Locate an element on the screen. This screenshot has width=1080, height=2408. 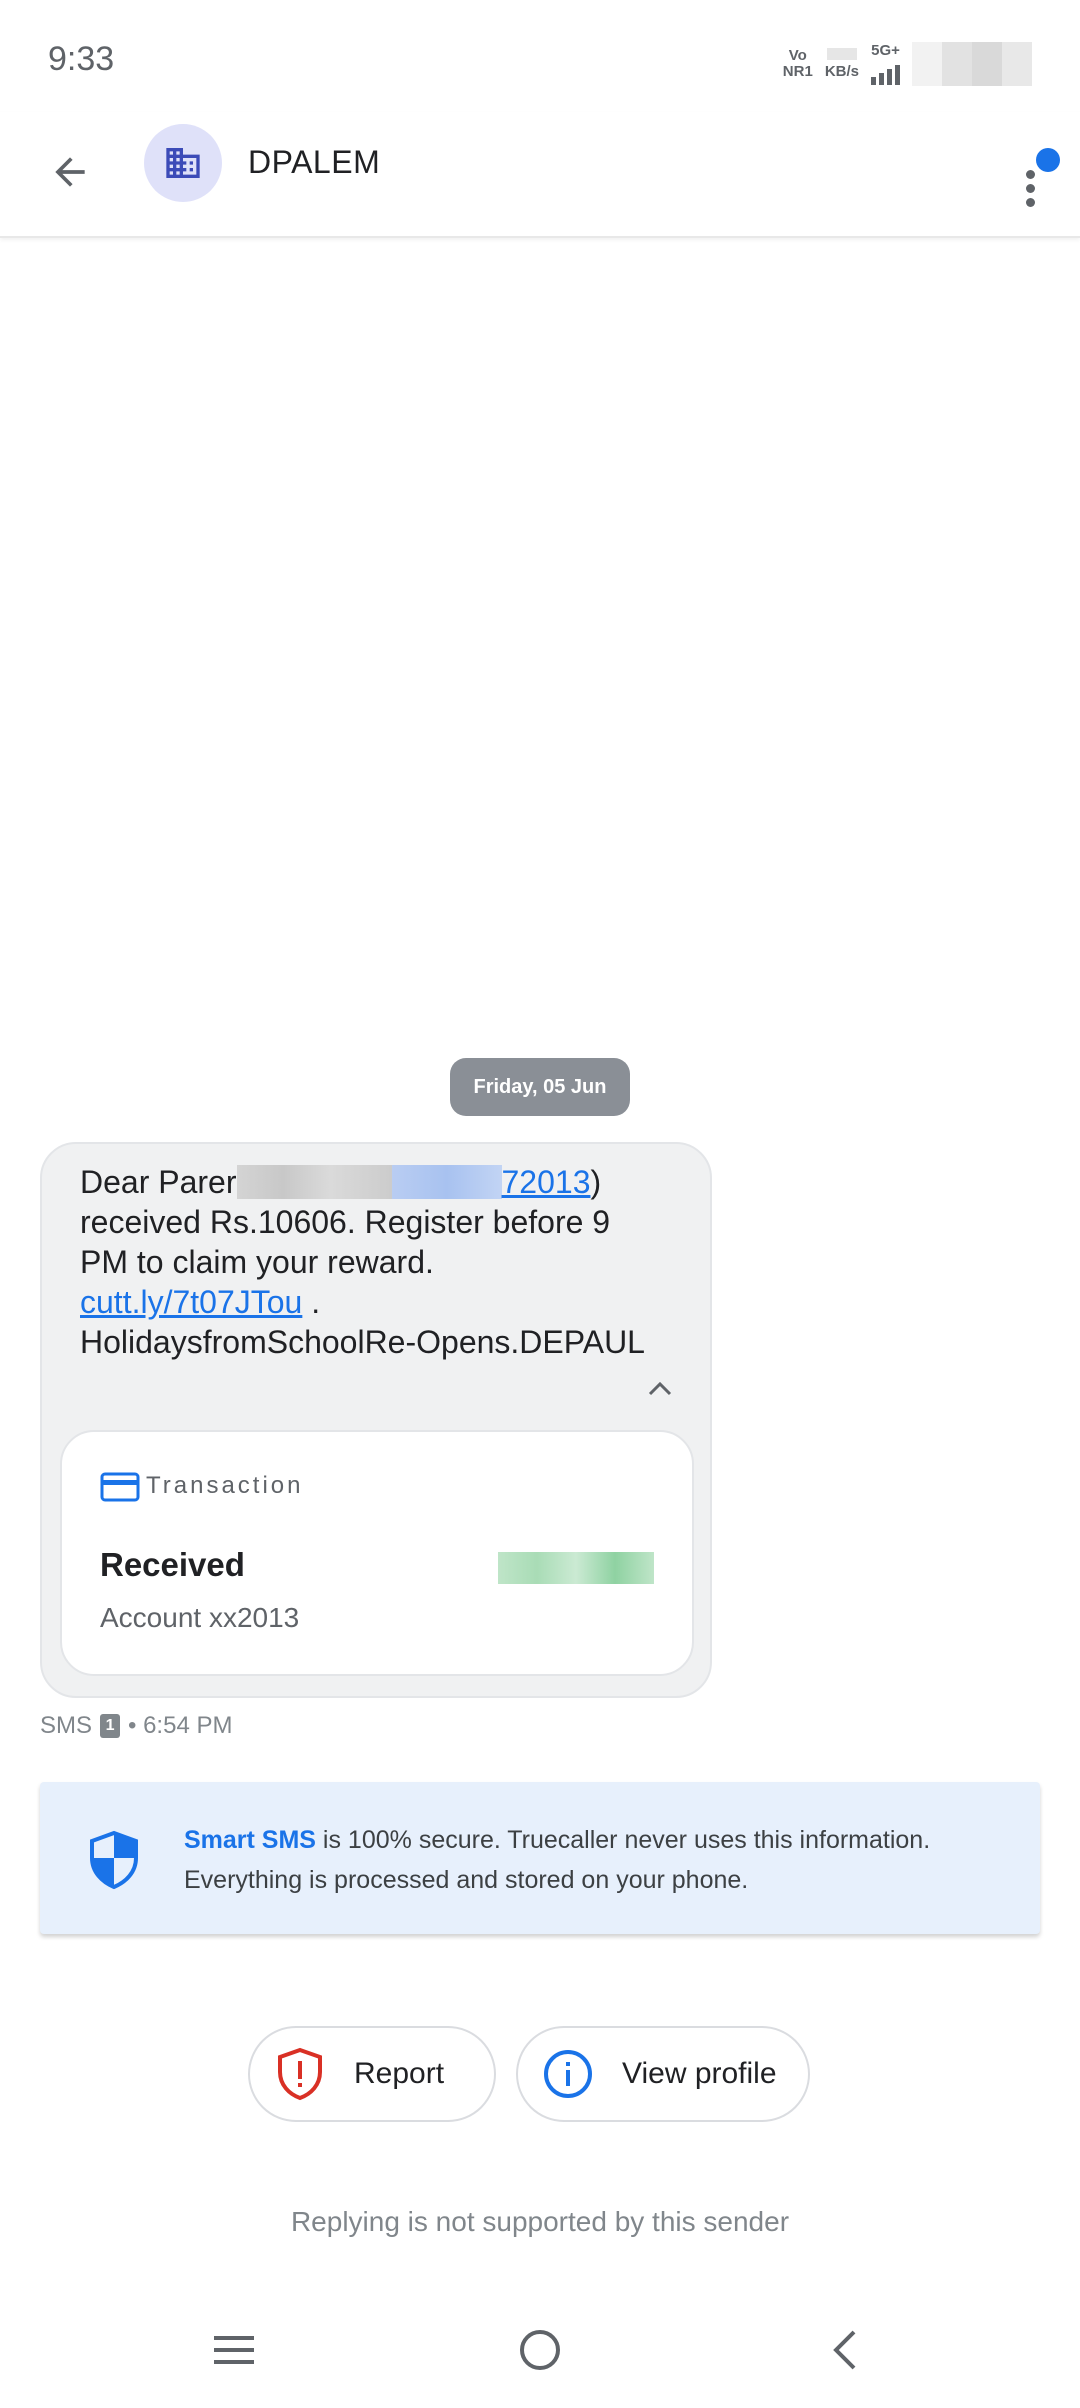
view-profile-button: View profile is located at coordinates (663, 2074).